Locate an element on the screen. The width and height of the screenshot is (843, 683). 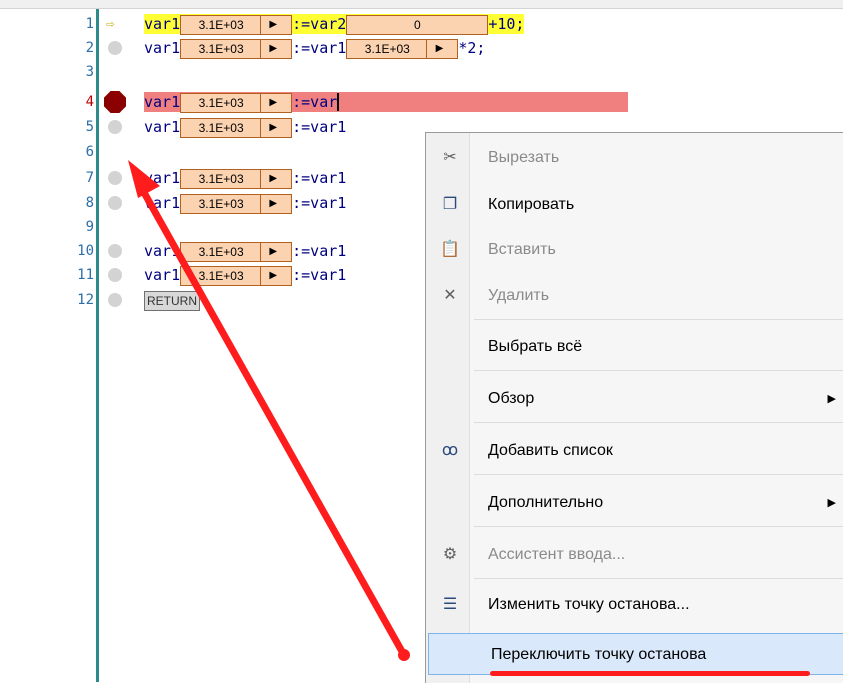
menu-item-add-watch: ꝏ Добавить список is located at coordinates (634, 451).